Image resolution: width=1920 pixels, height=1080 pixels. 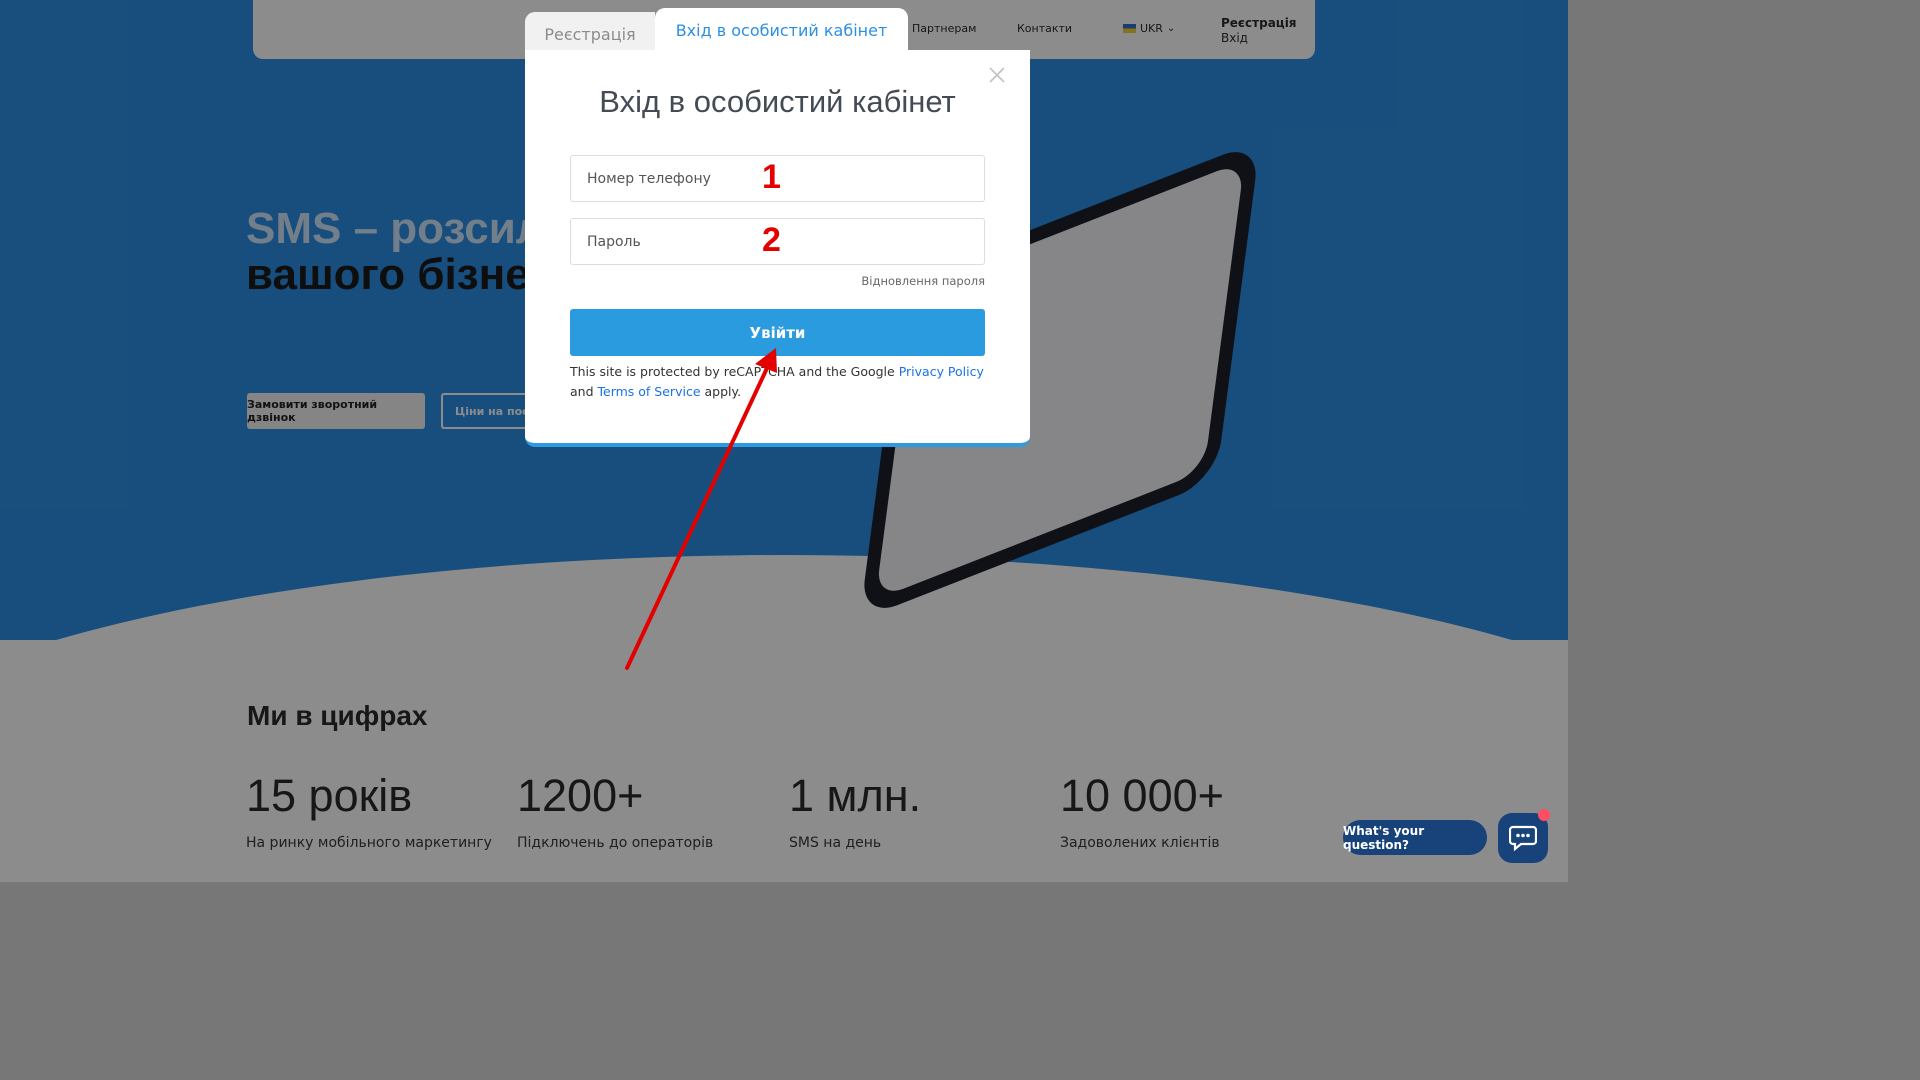 What do you see at coordinates (997, 75) in the screenshot?
I see `close-icon` at bounding box center [997, 75].